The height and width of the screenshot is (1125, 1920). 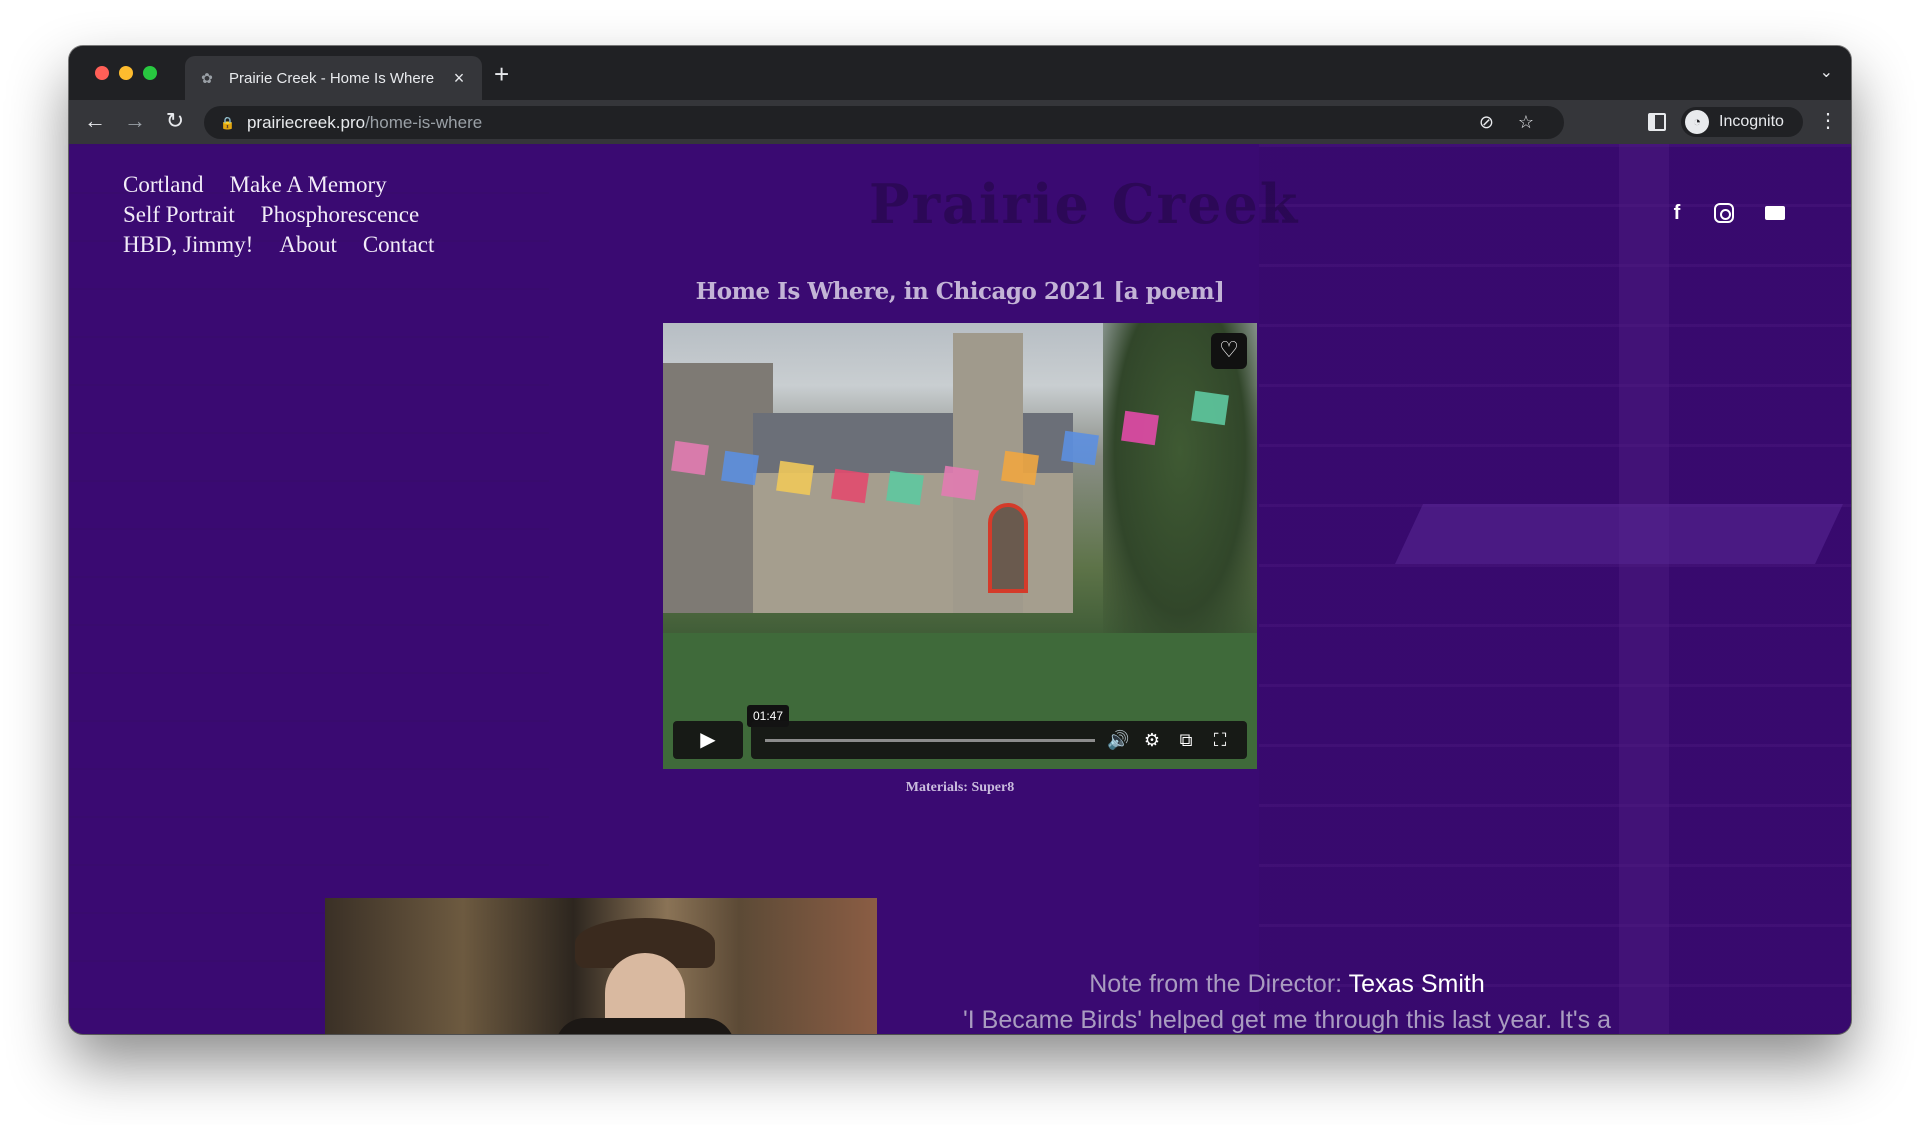 I want to click on url-host: prairiecreek.pro, so click(x=306, y=122).